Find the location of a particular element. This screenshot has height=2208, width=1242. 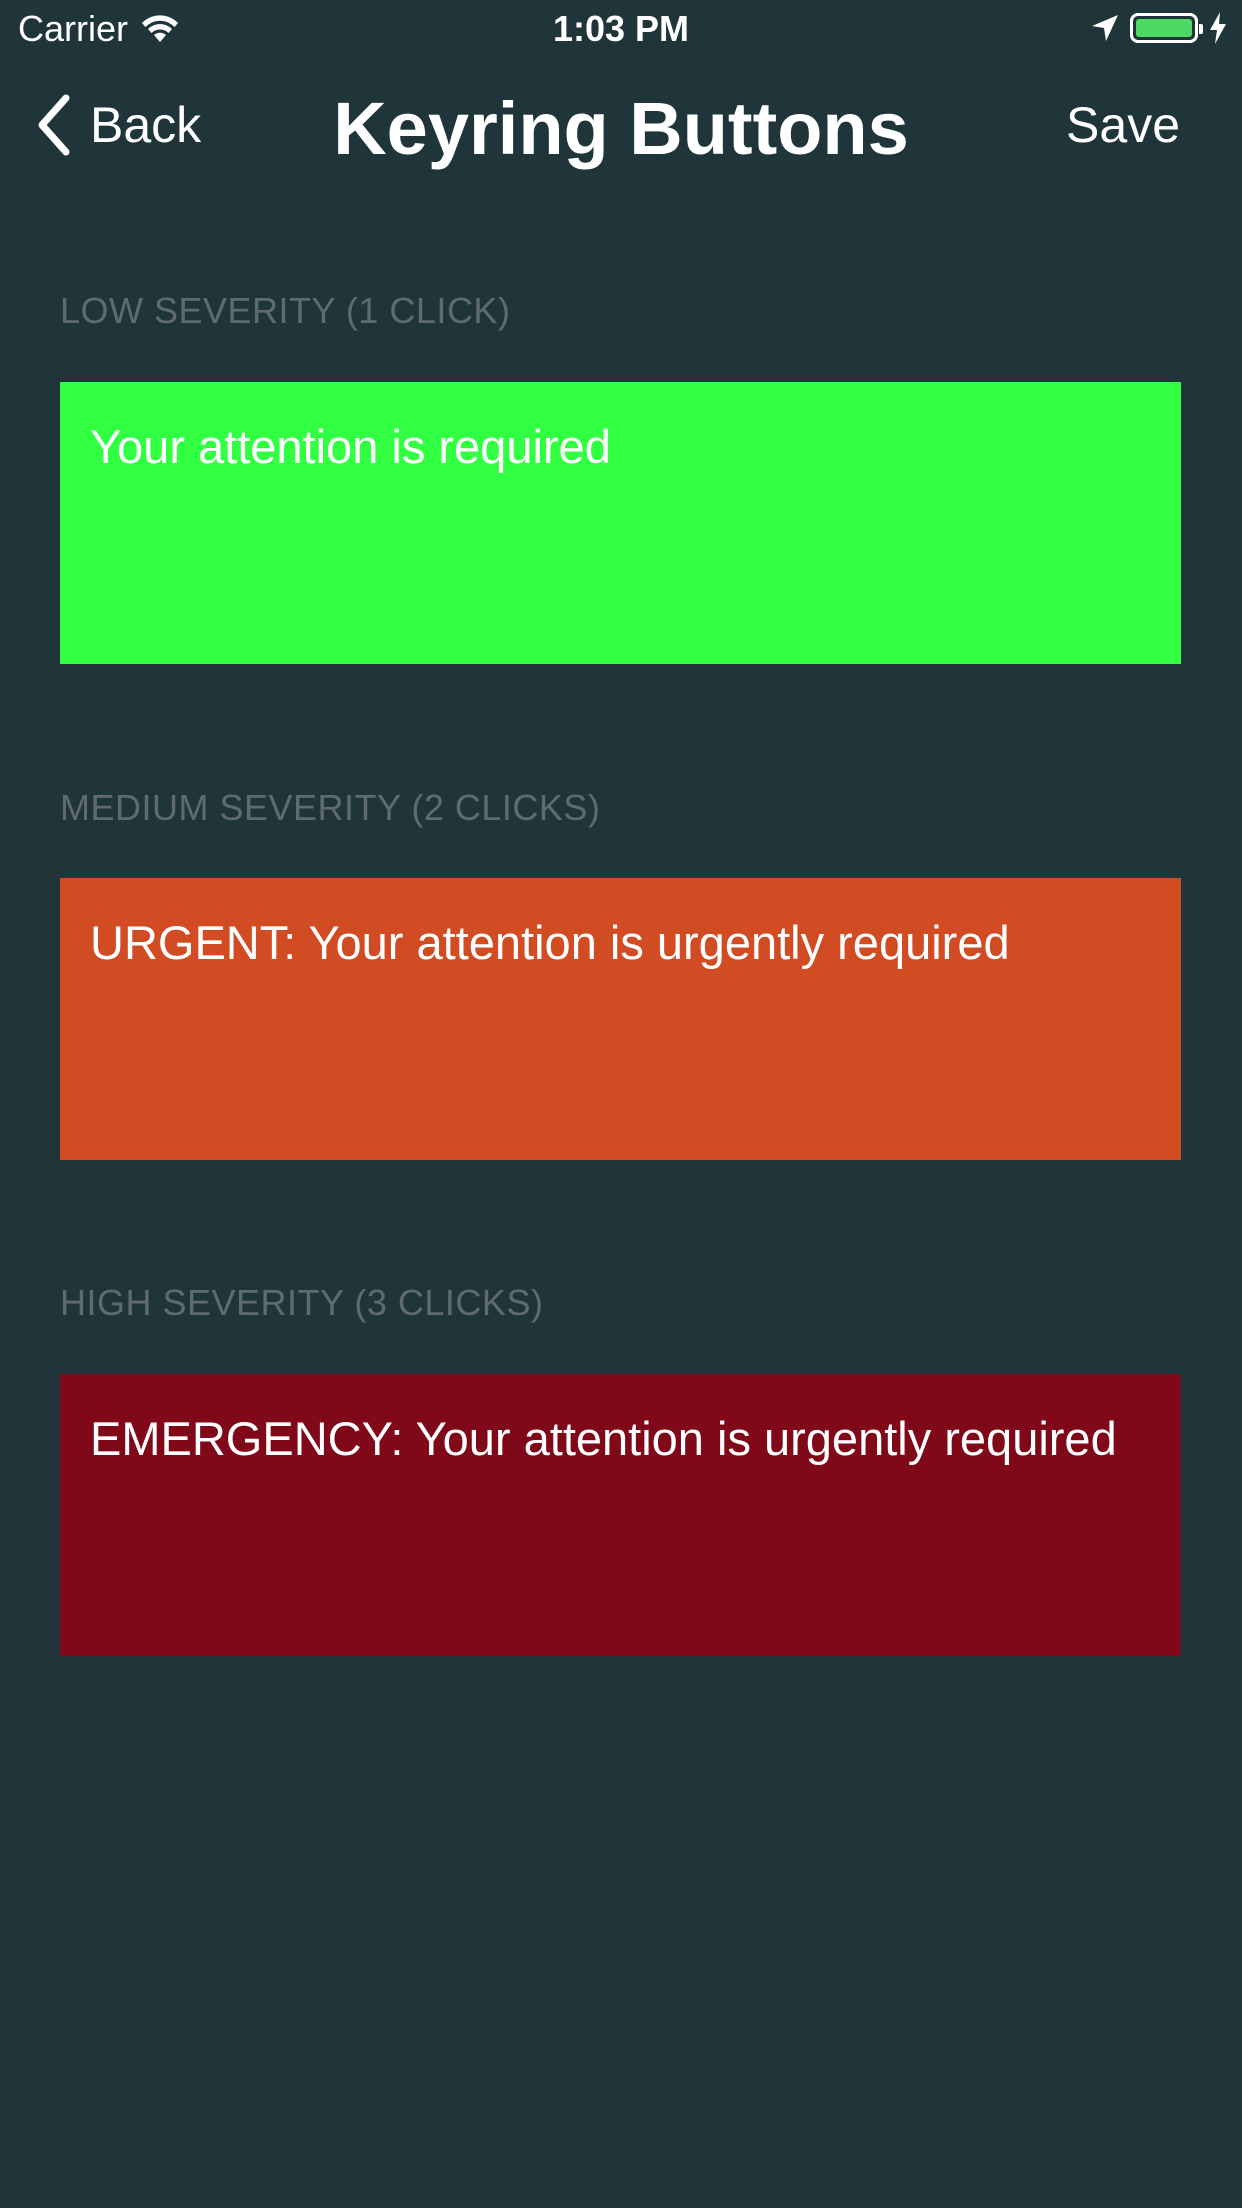

battery-icon is located at coordinates (1166, 28).